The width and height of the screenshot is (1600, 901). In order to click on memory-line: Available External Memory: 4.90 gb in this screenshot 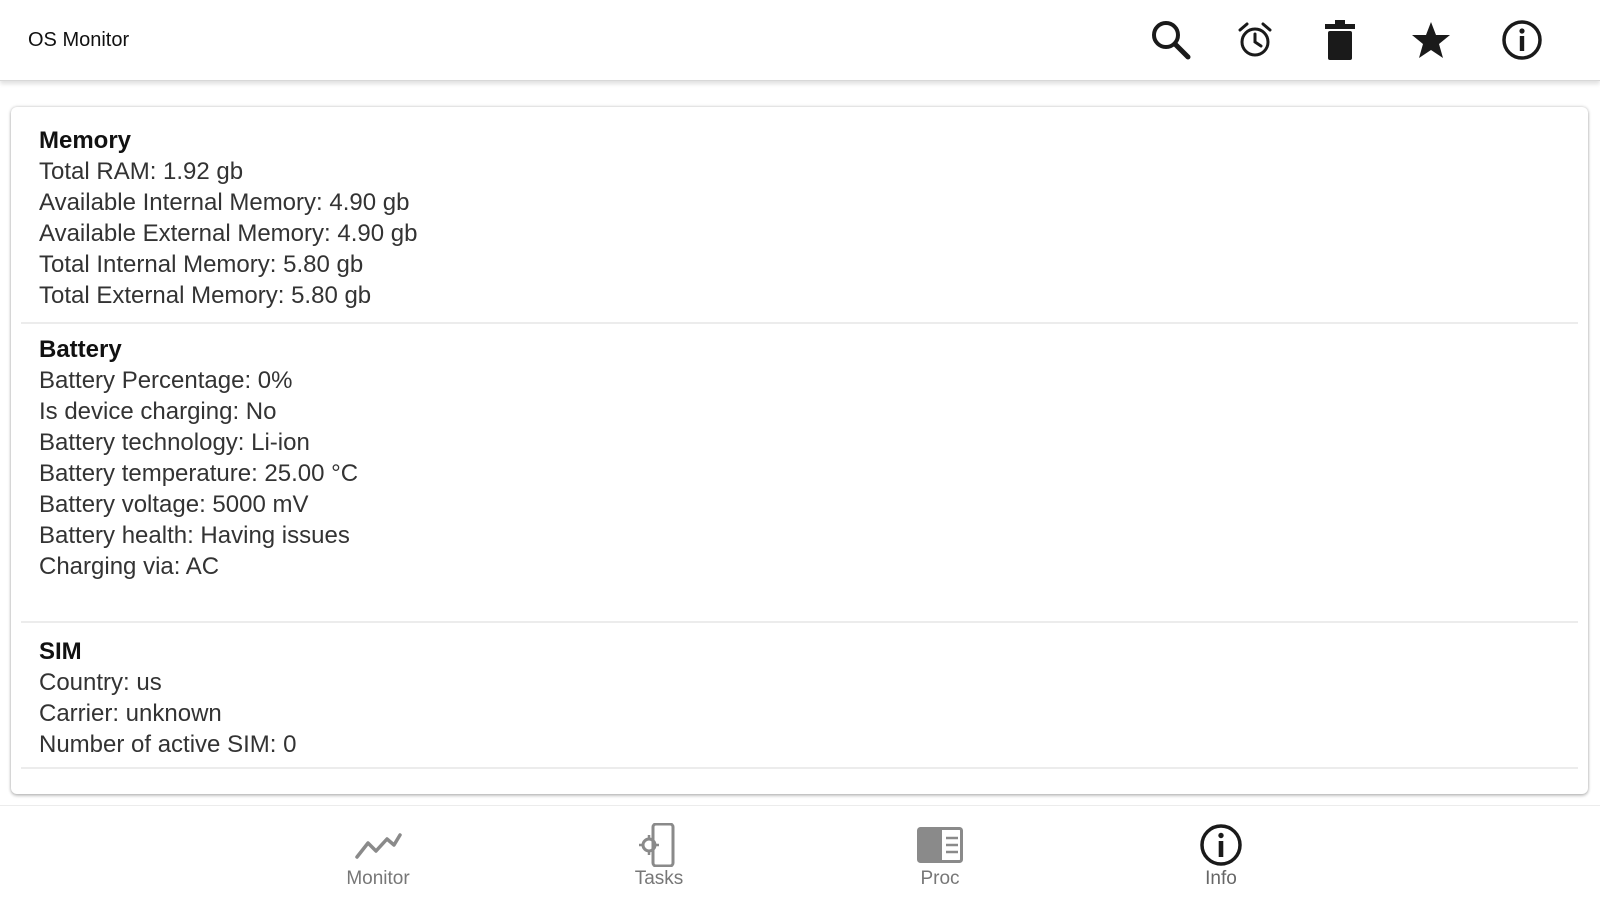, I will do `click(228, 233)`.